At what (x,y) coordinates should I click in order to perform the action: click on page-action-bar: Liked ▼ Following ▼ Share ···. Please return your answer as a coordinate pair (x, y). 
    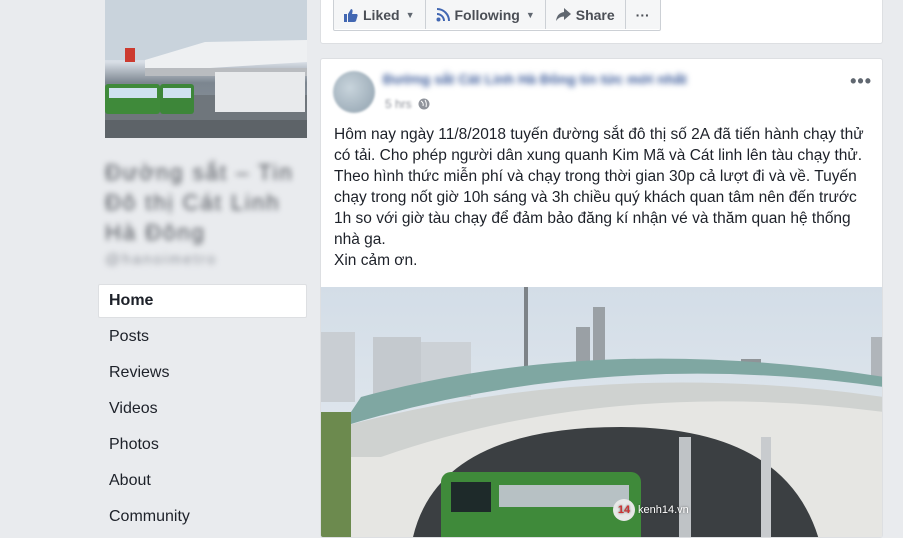
    Looking at the image, I should click on (601, 22).